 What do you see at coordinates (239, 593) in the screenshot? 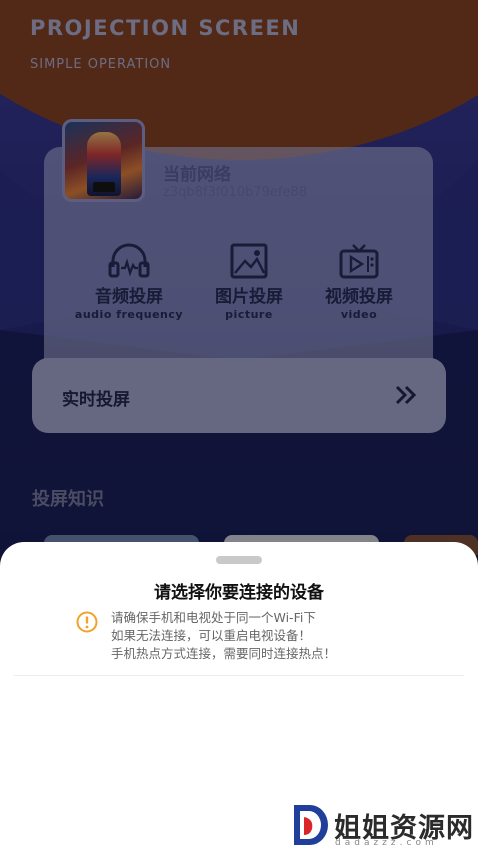
I see `sheet-title: 请选择你要连接的设备` at bounding box center [239, 593].